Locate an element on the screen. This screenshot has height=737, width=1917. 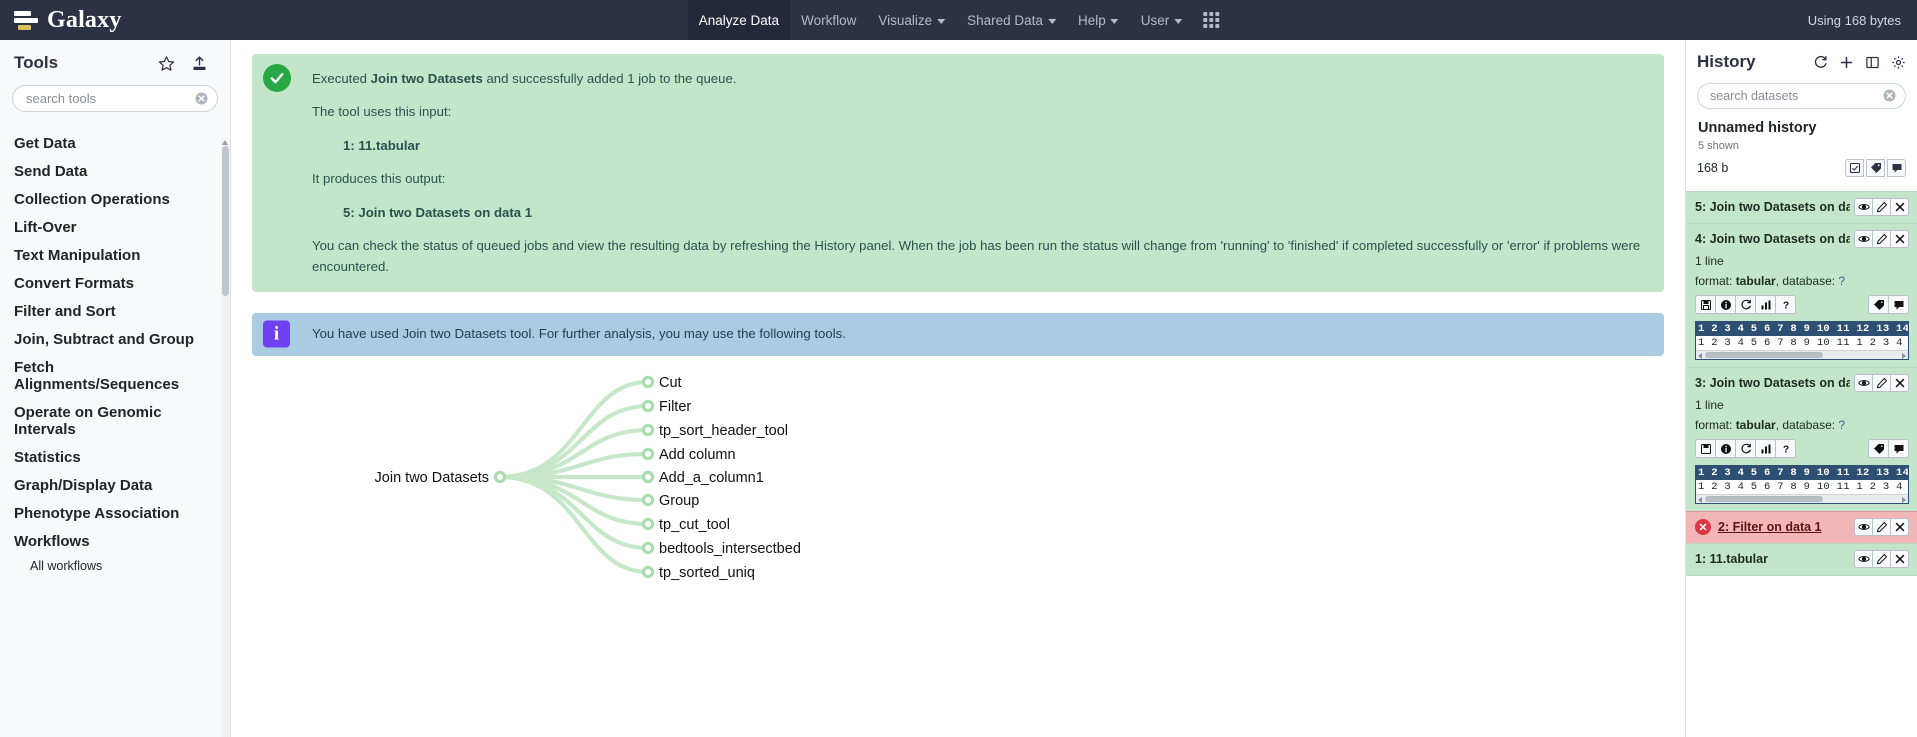
upload-icon is located at coordinates (199, 63).